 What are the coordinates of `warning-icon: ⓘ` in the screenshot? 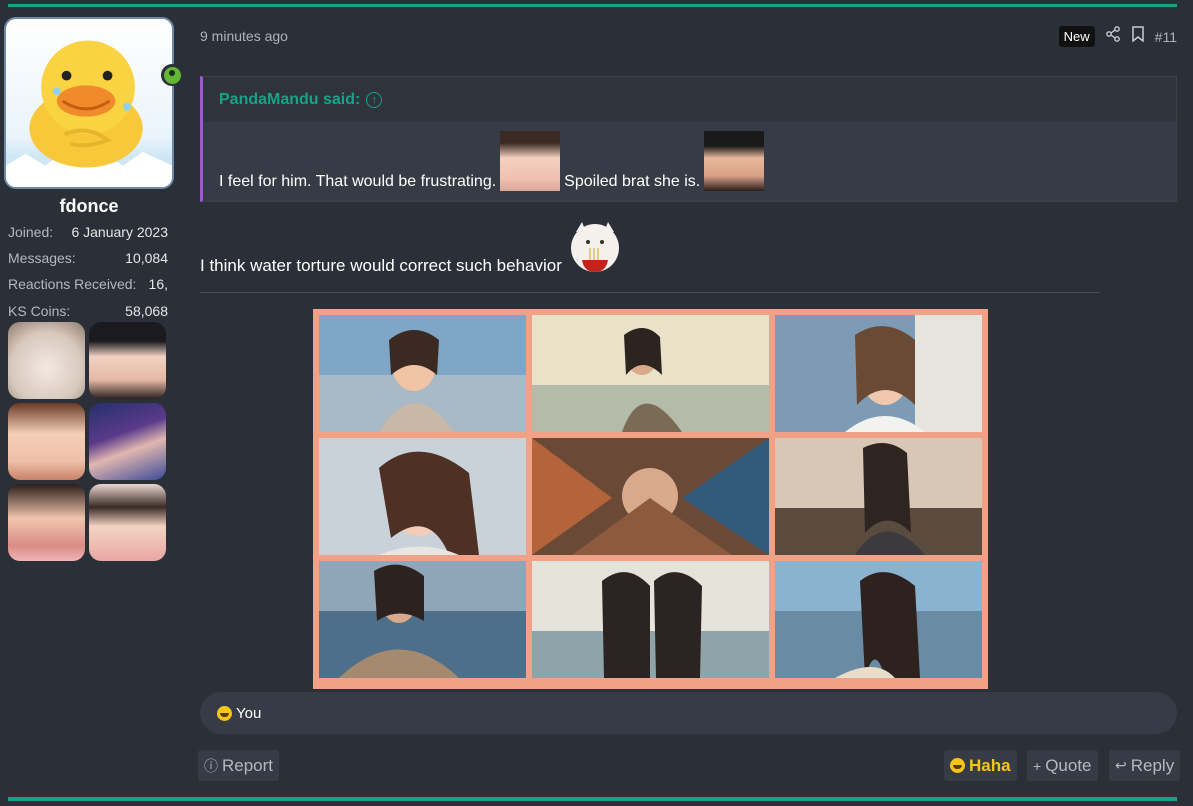 It's located at (211, 765).